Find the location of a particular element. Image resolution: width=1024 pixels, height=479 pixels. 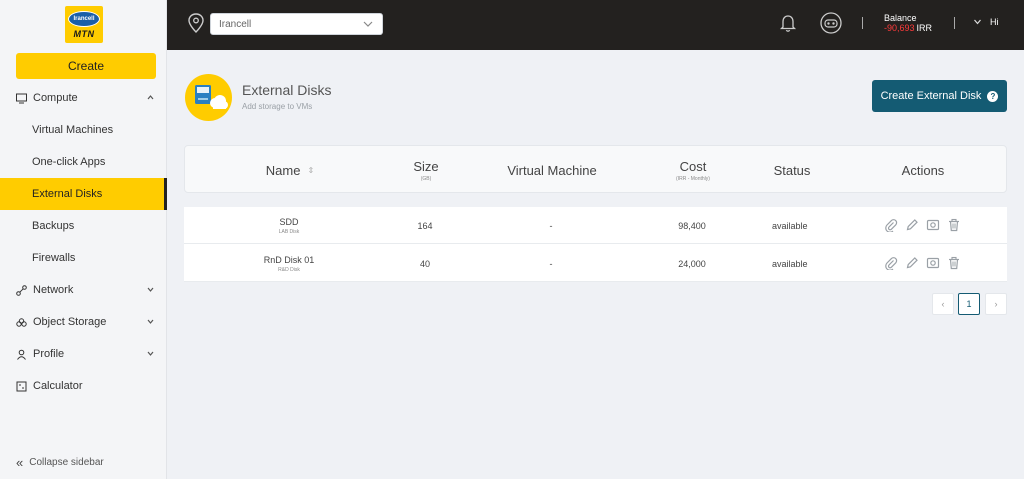

column-header-status: Status is located at coordinates (792, 170).